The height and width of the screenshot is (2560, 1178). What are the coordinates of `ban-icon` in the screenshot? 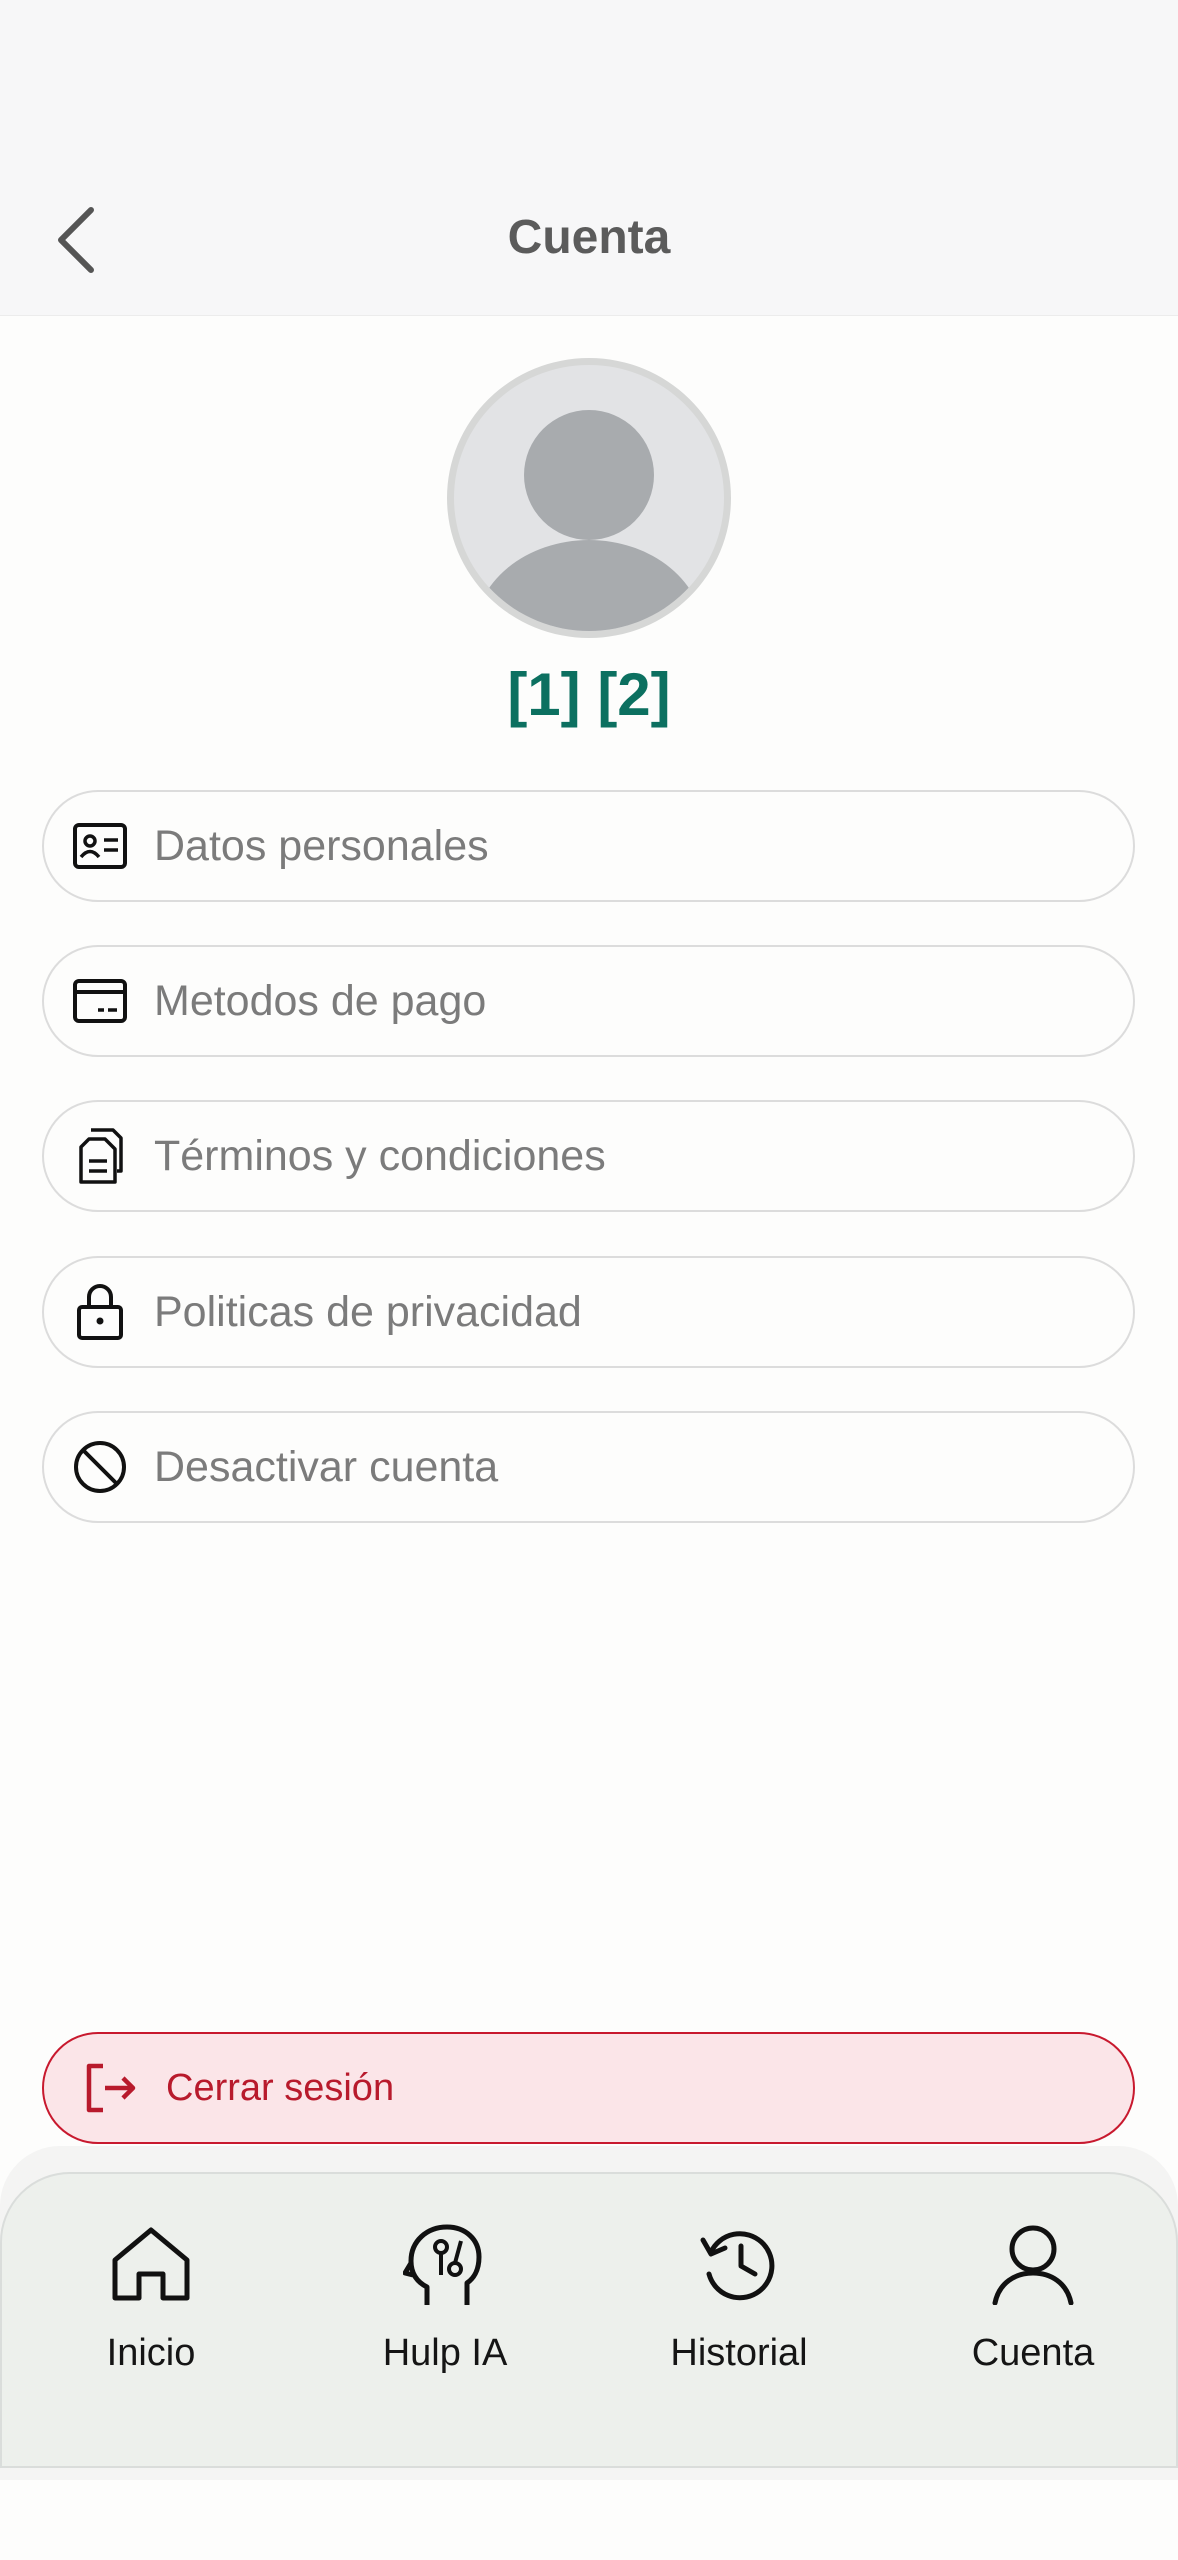 It's located at (100, 1467).